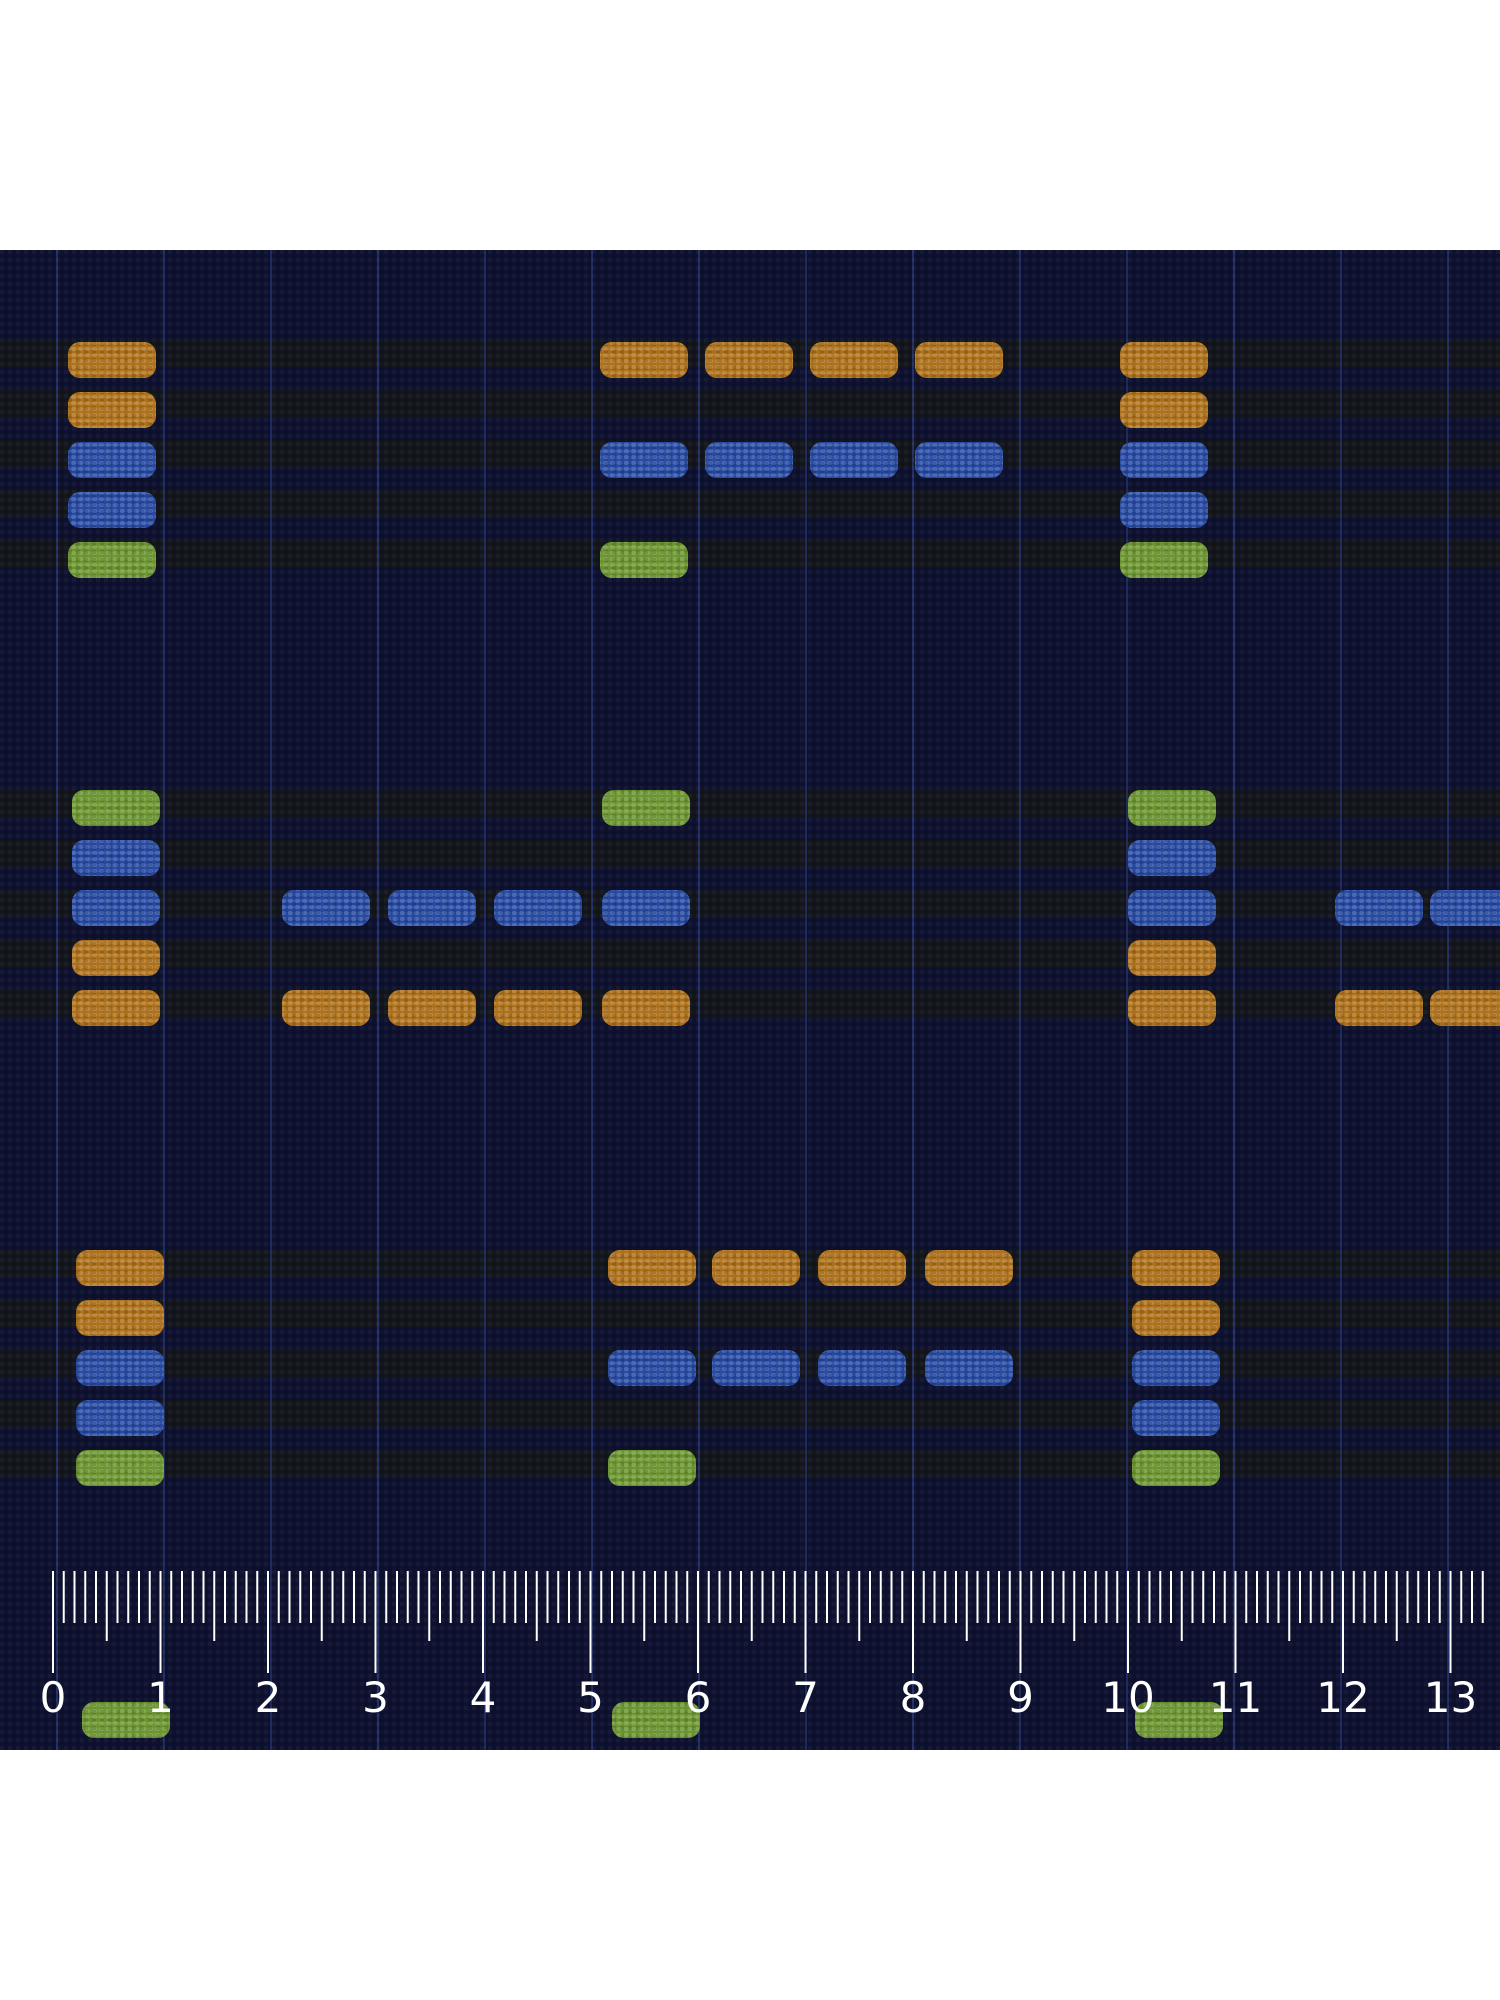 The width and height of the screenshot is (1500, 2000). I want to click on ruler-label-0: 0, so click(53, 1697).